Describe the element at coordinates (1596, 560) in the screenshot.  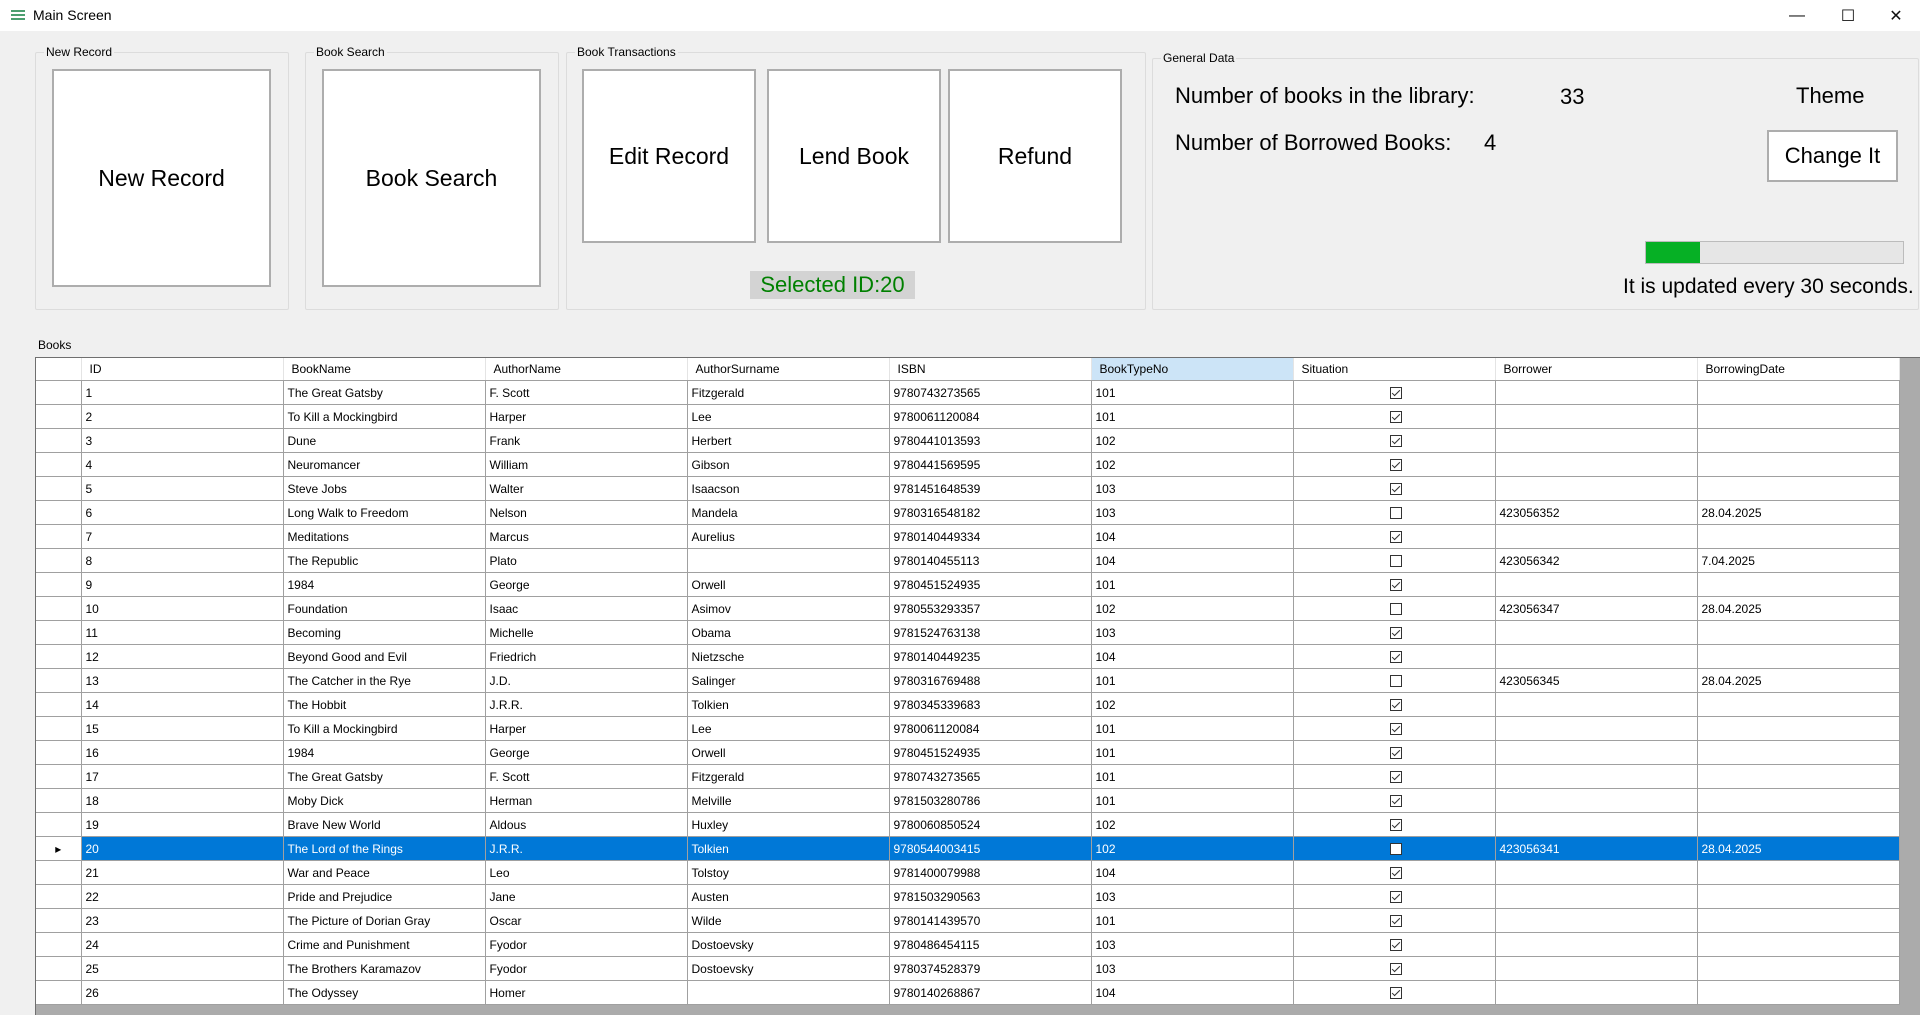
I see `table-cell: 423056342` at that location.